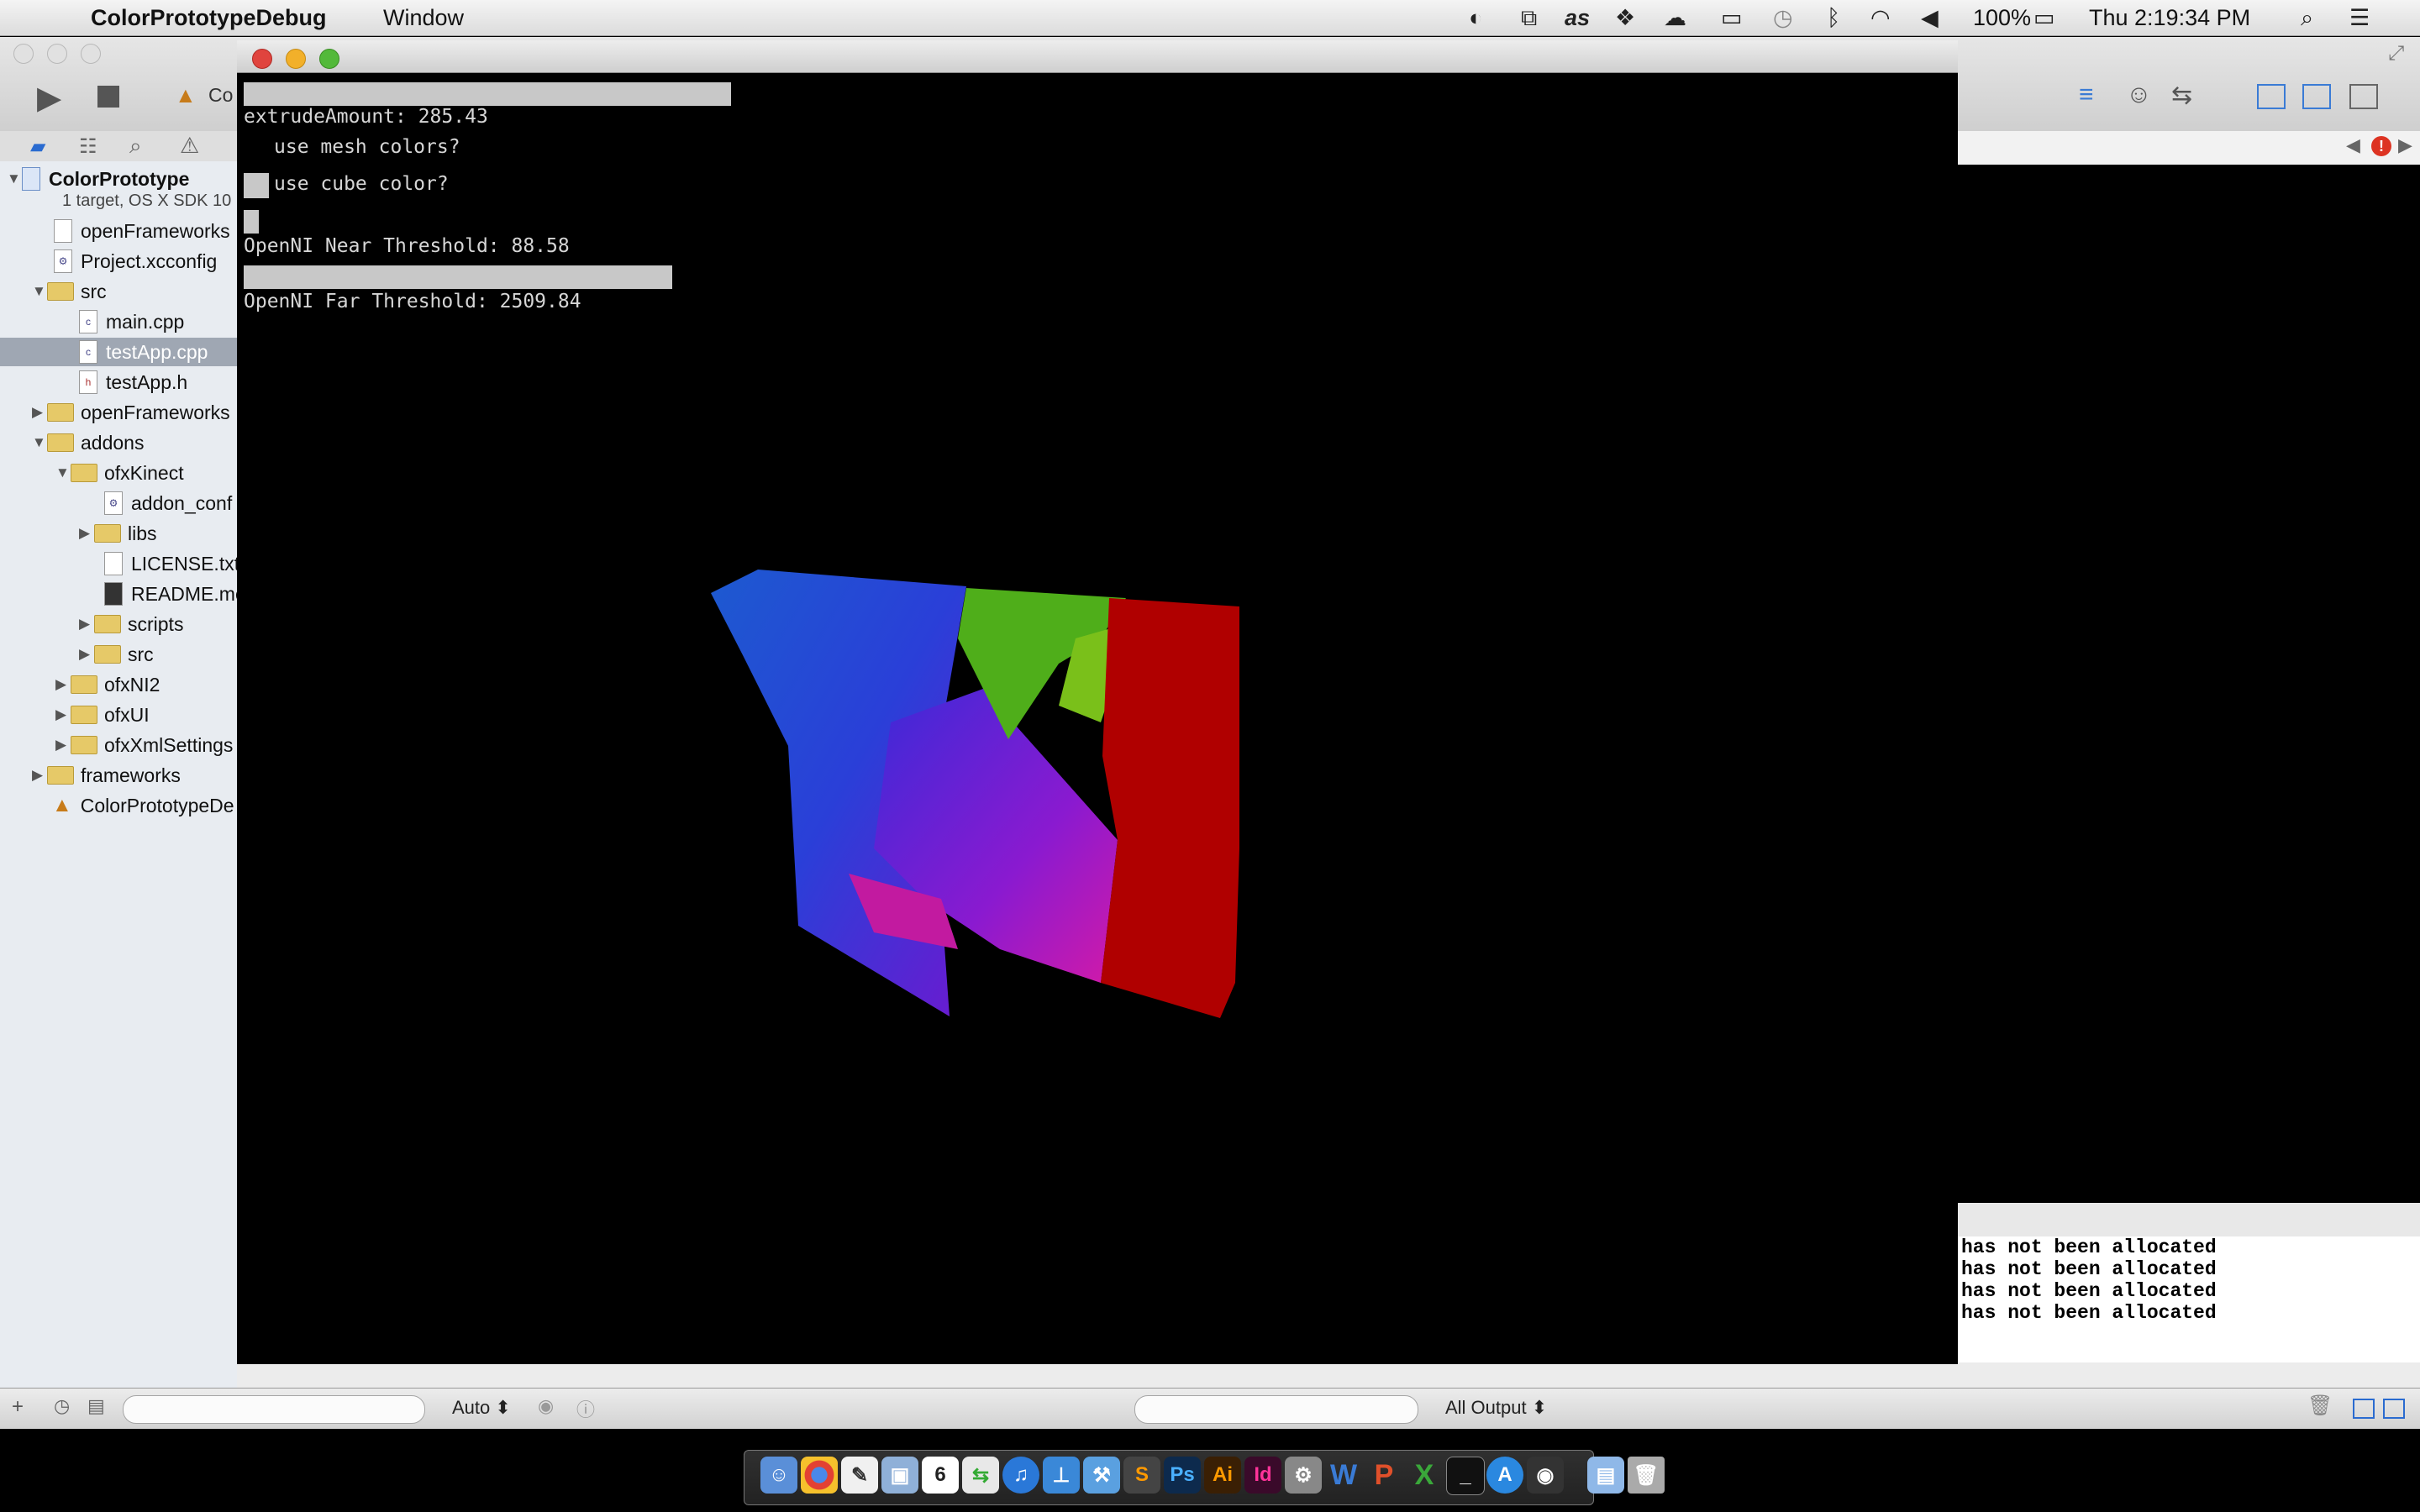  What do you see at coordinates (487, 94) in the screenshot?
I see `extrude-slider` at bounding box center [487, 94].